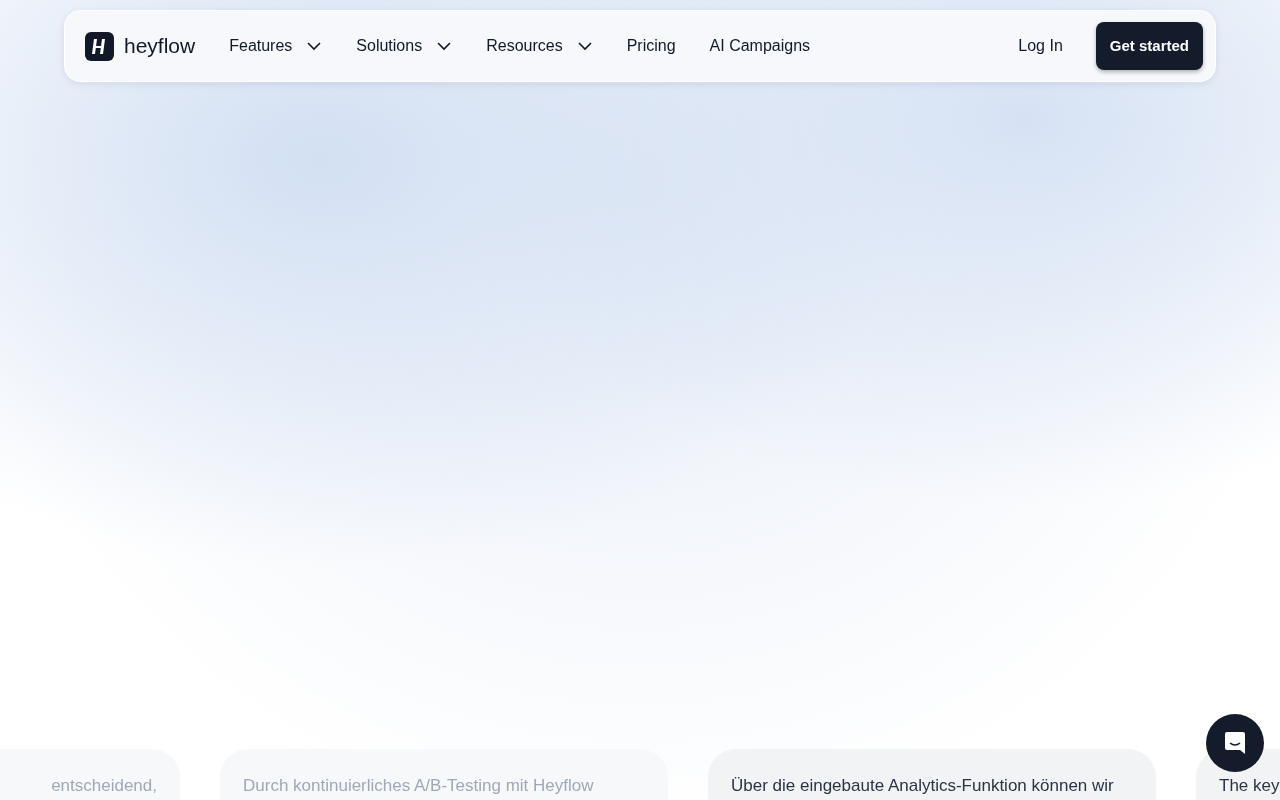 The image size is (1280, 800). I want to click on chat-icon, so click(1235, 743).